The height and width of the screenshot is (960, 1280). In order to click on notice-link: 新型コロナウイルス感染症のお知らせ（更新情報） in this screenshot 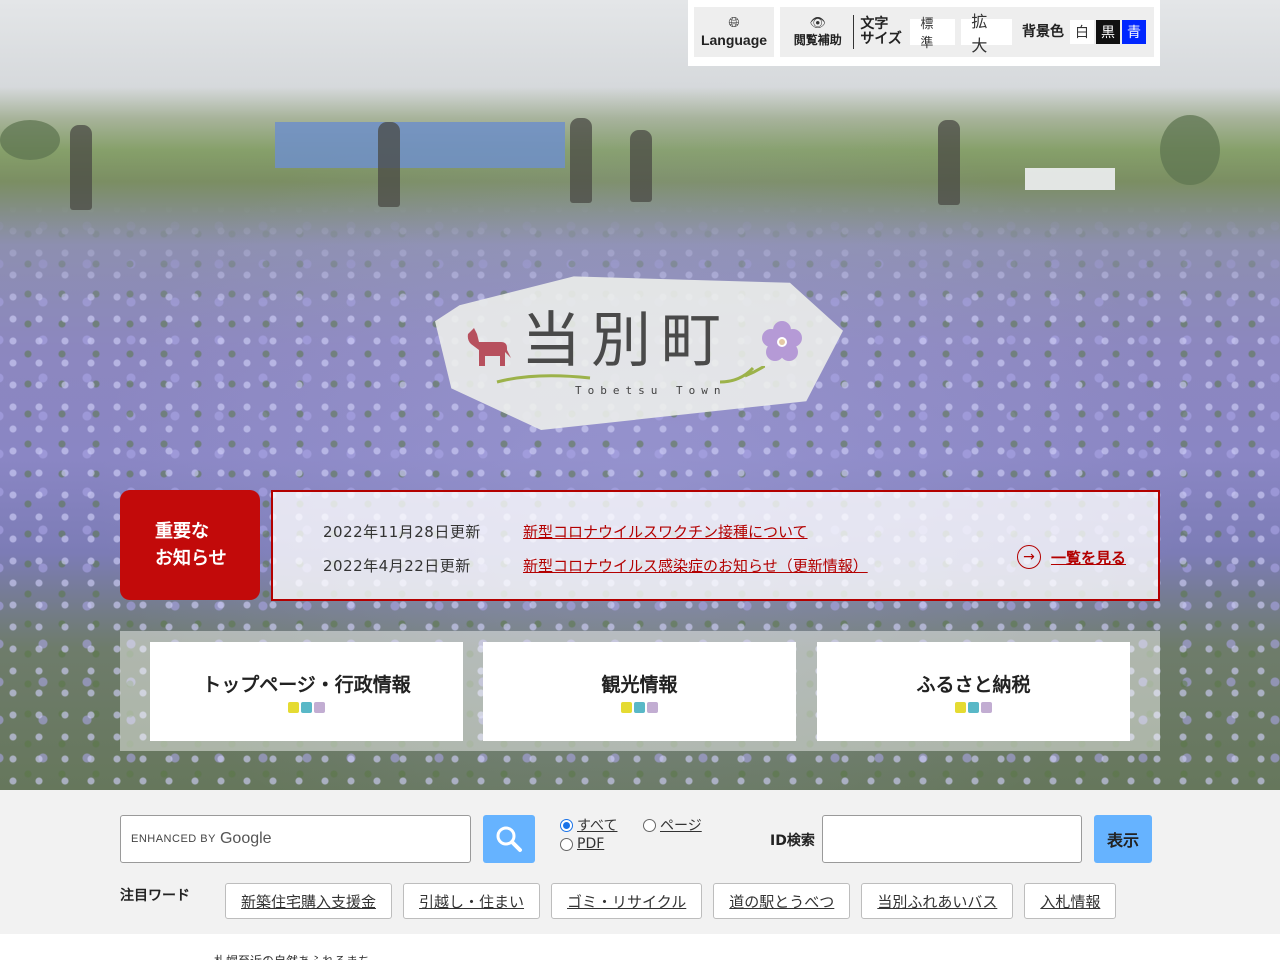, I will do `click(695, 565)`.